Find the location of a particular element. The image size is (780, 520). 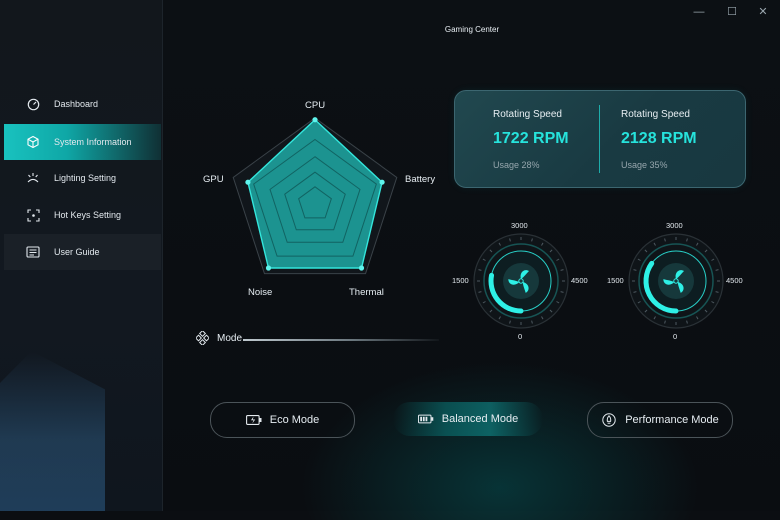

minimize-button: — is located at coordinates (699, 12).